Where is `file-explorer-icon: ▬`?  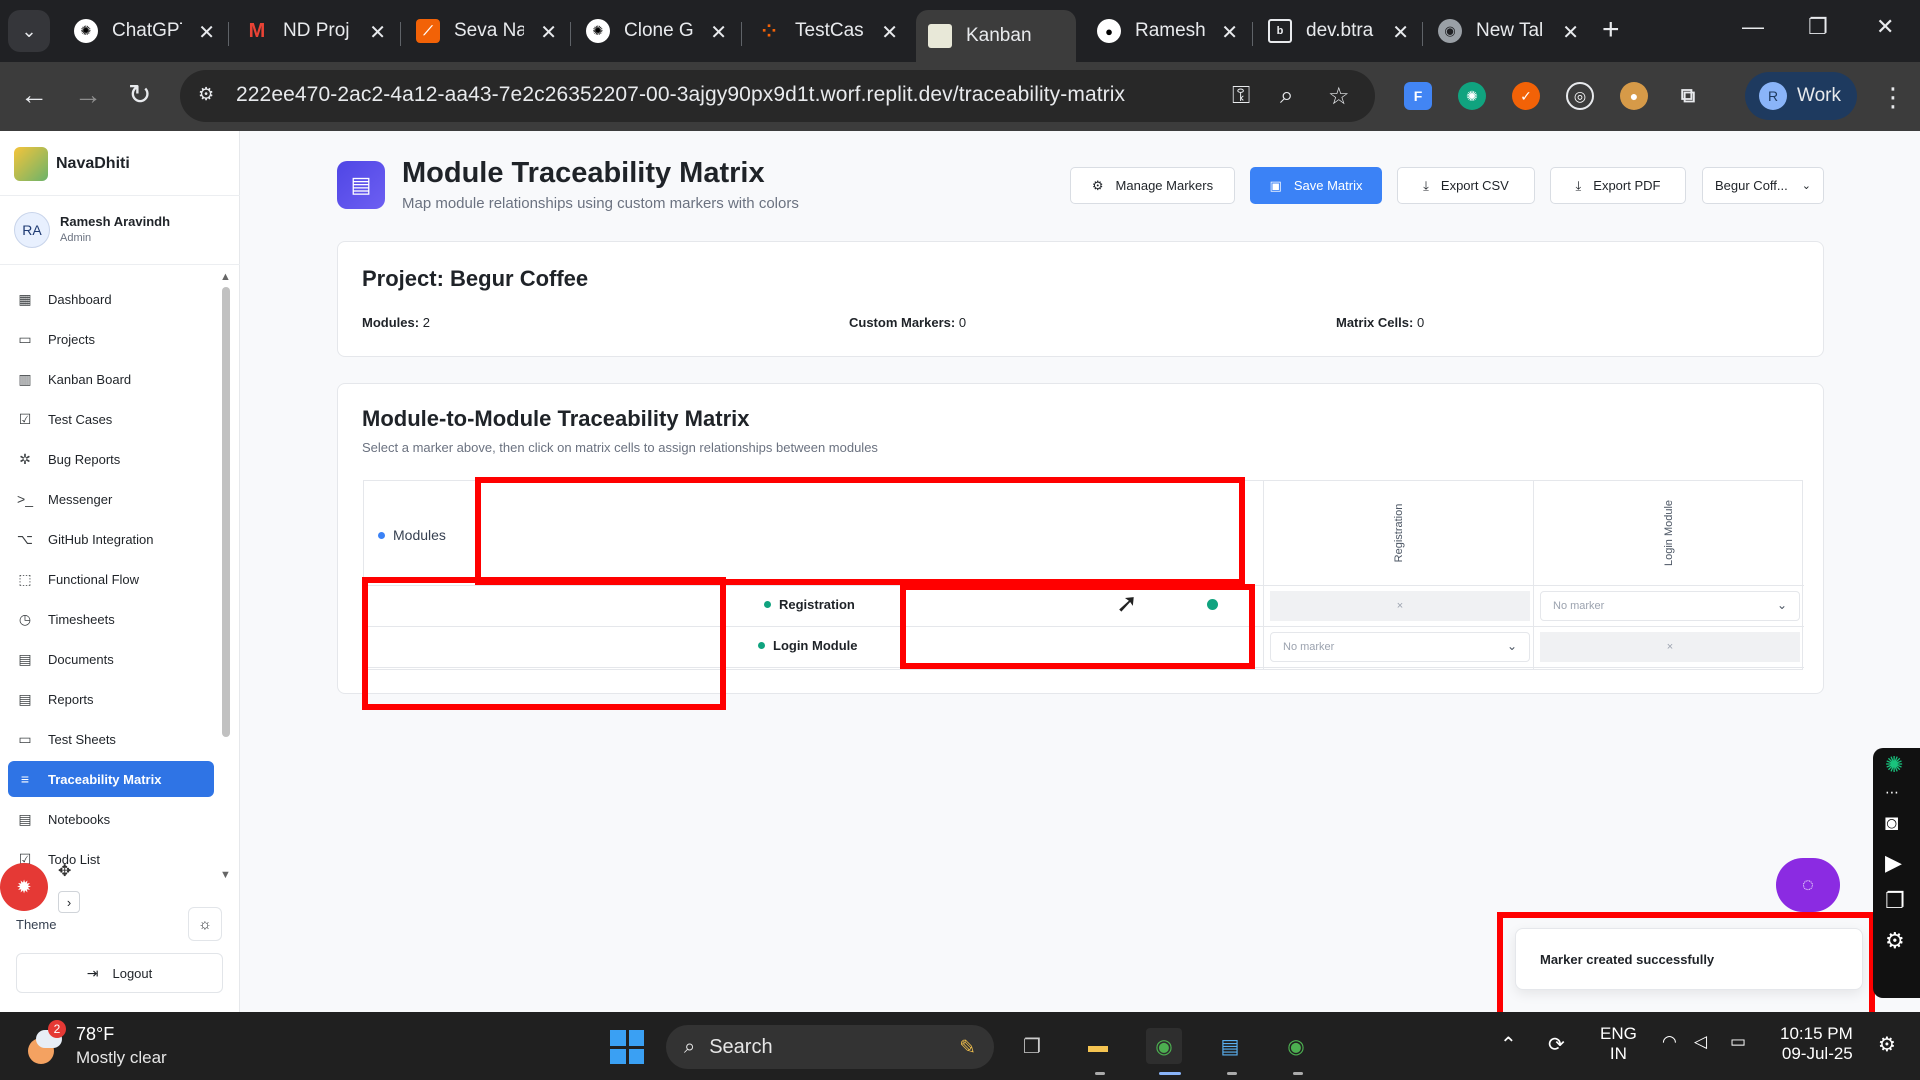 file-explorer-icon: ▬ is located at coordinates (1098, 1046).